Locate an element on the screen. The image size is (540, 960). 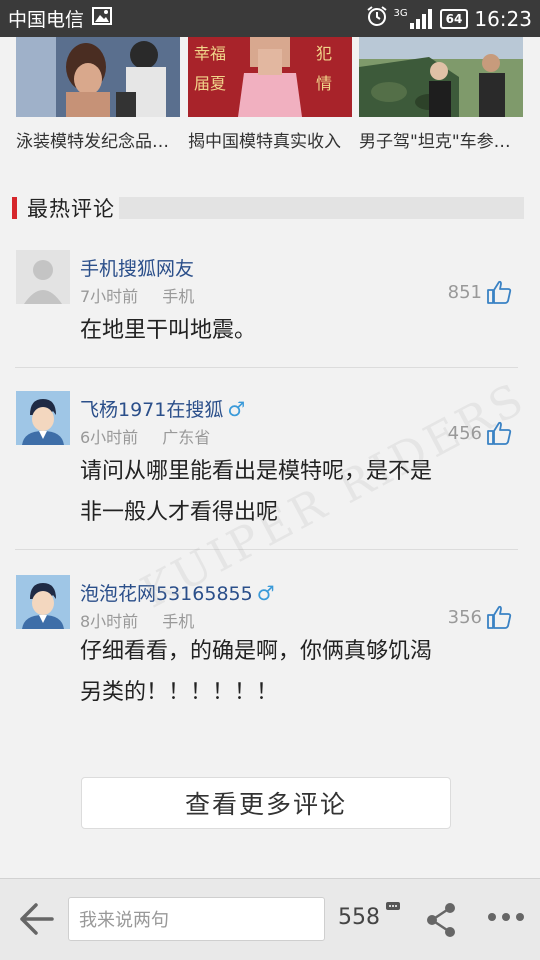
like-button: 356 is located at coordinates (480, 617).